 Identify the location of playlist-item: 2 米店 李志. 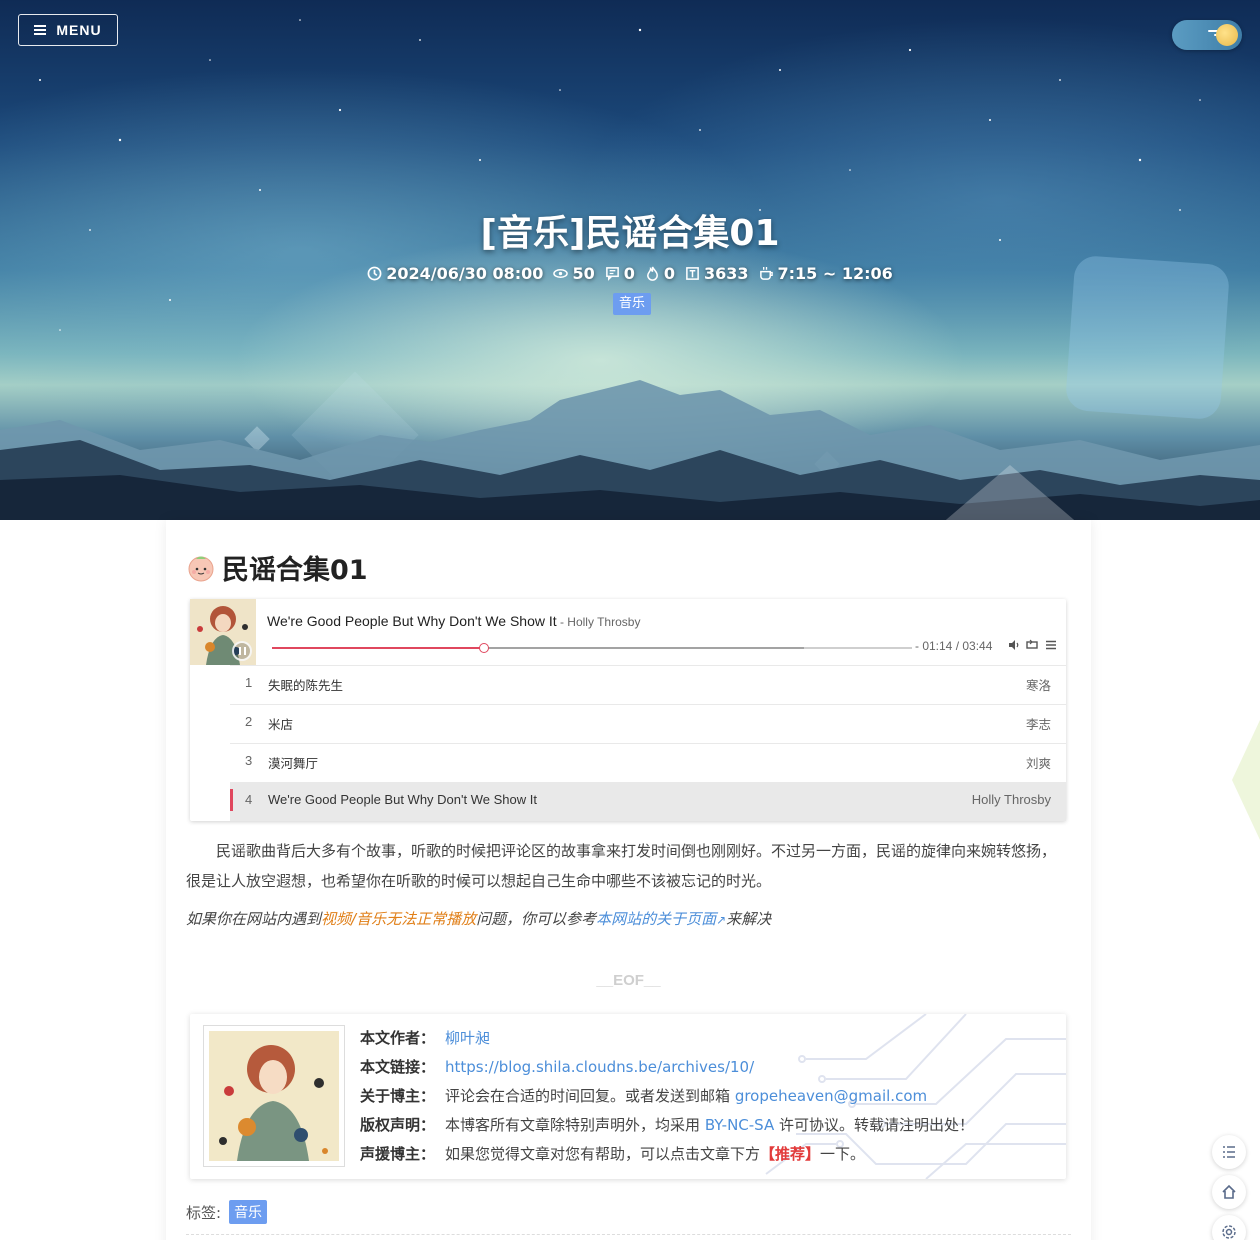
(648, 723).